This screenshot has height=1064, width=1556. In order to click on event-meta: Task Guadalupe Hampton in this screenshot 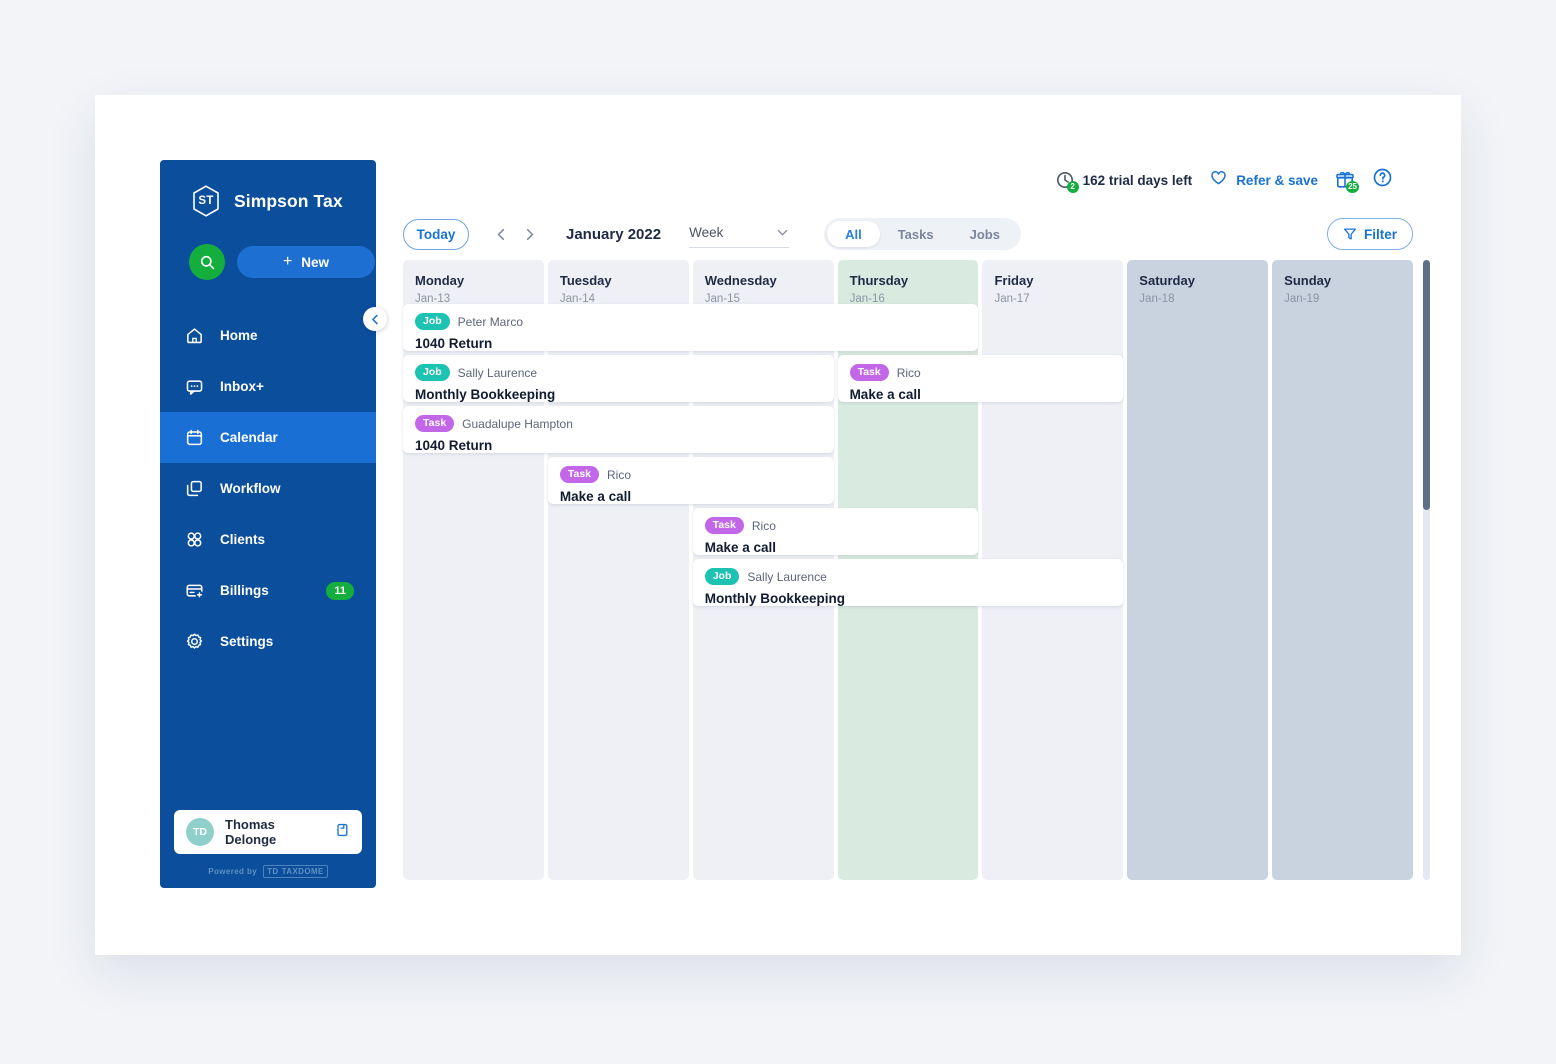, I will do `click(618, 423)`.